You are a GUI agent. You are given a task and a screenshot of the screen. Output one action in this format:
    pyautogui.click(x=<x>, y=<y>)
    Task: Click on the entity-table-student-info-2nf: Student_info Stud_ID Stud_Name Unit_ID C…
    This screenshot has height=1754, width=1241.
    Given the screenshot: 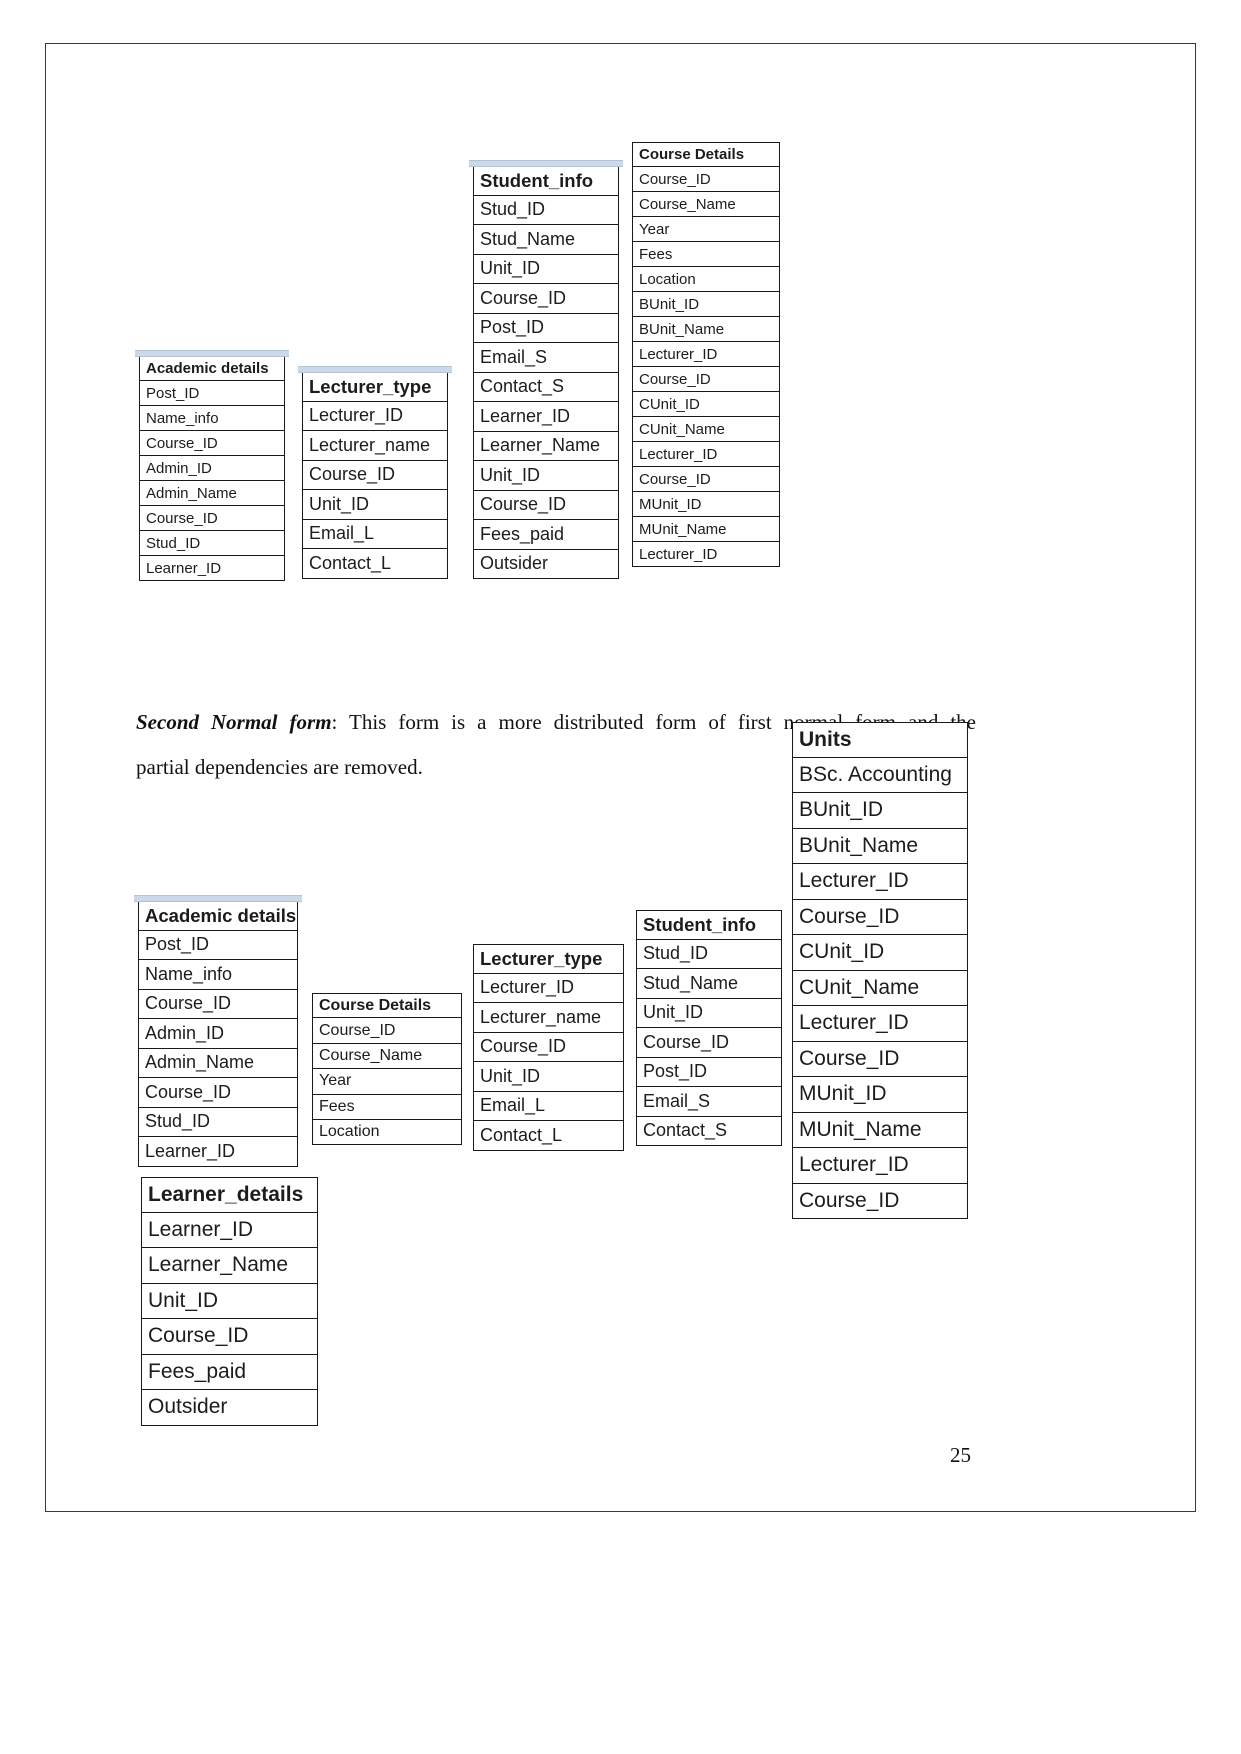 What is the action you would take?
    pyautogui.click(x=709, y=1028)
    